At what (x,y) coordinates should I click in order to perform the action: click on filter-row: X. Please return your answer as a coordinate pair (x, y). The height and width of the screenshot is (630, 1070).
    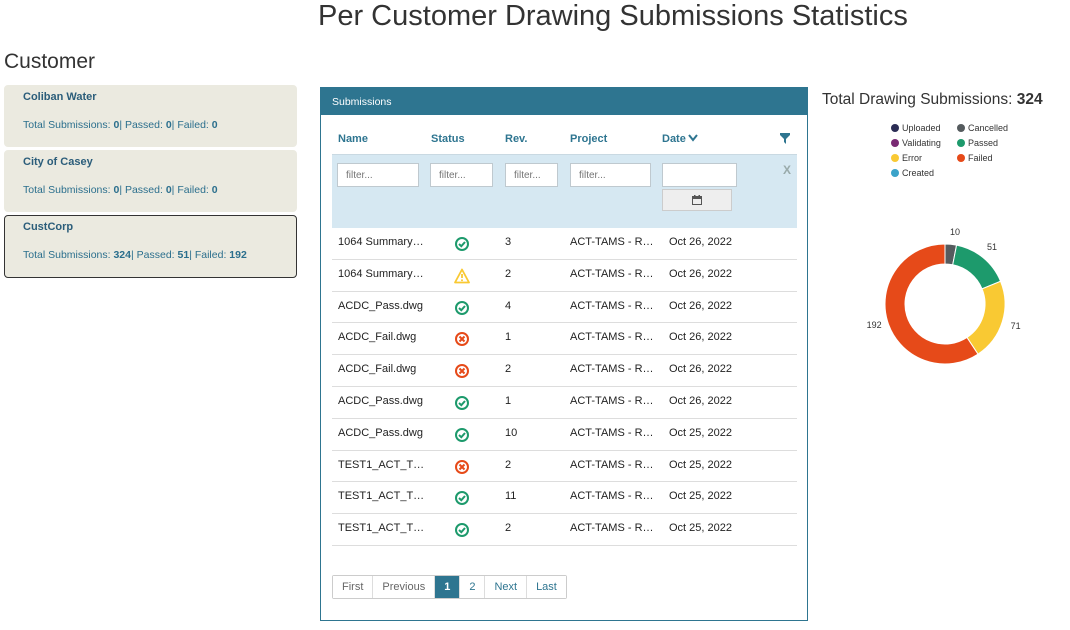
    Looking at the image, I should click on (564, 191).